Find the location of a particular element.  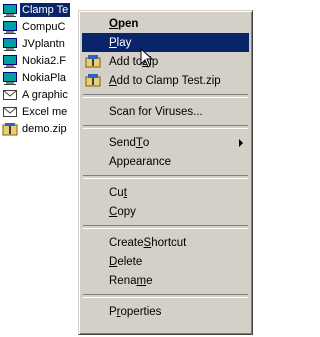

file-label: Nokia2.F is located at coordinates (44, 61).